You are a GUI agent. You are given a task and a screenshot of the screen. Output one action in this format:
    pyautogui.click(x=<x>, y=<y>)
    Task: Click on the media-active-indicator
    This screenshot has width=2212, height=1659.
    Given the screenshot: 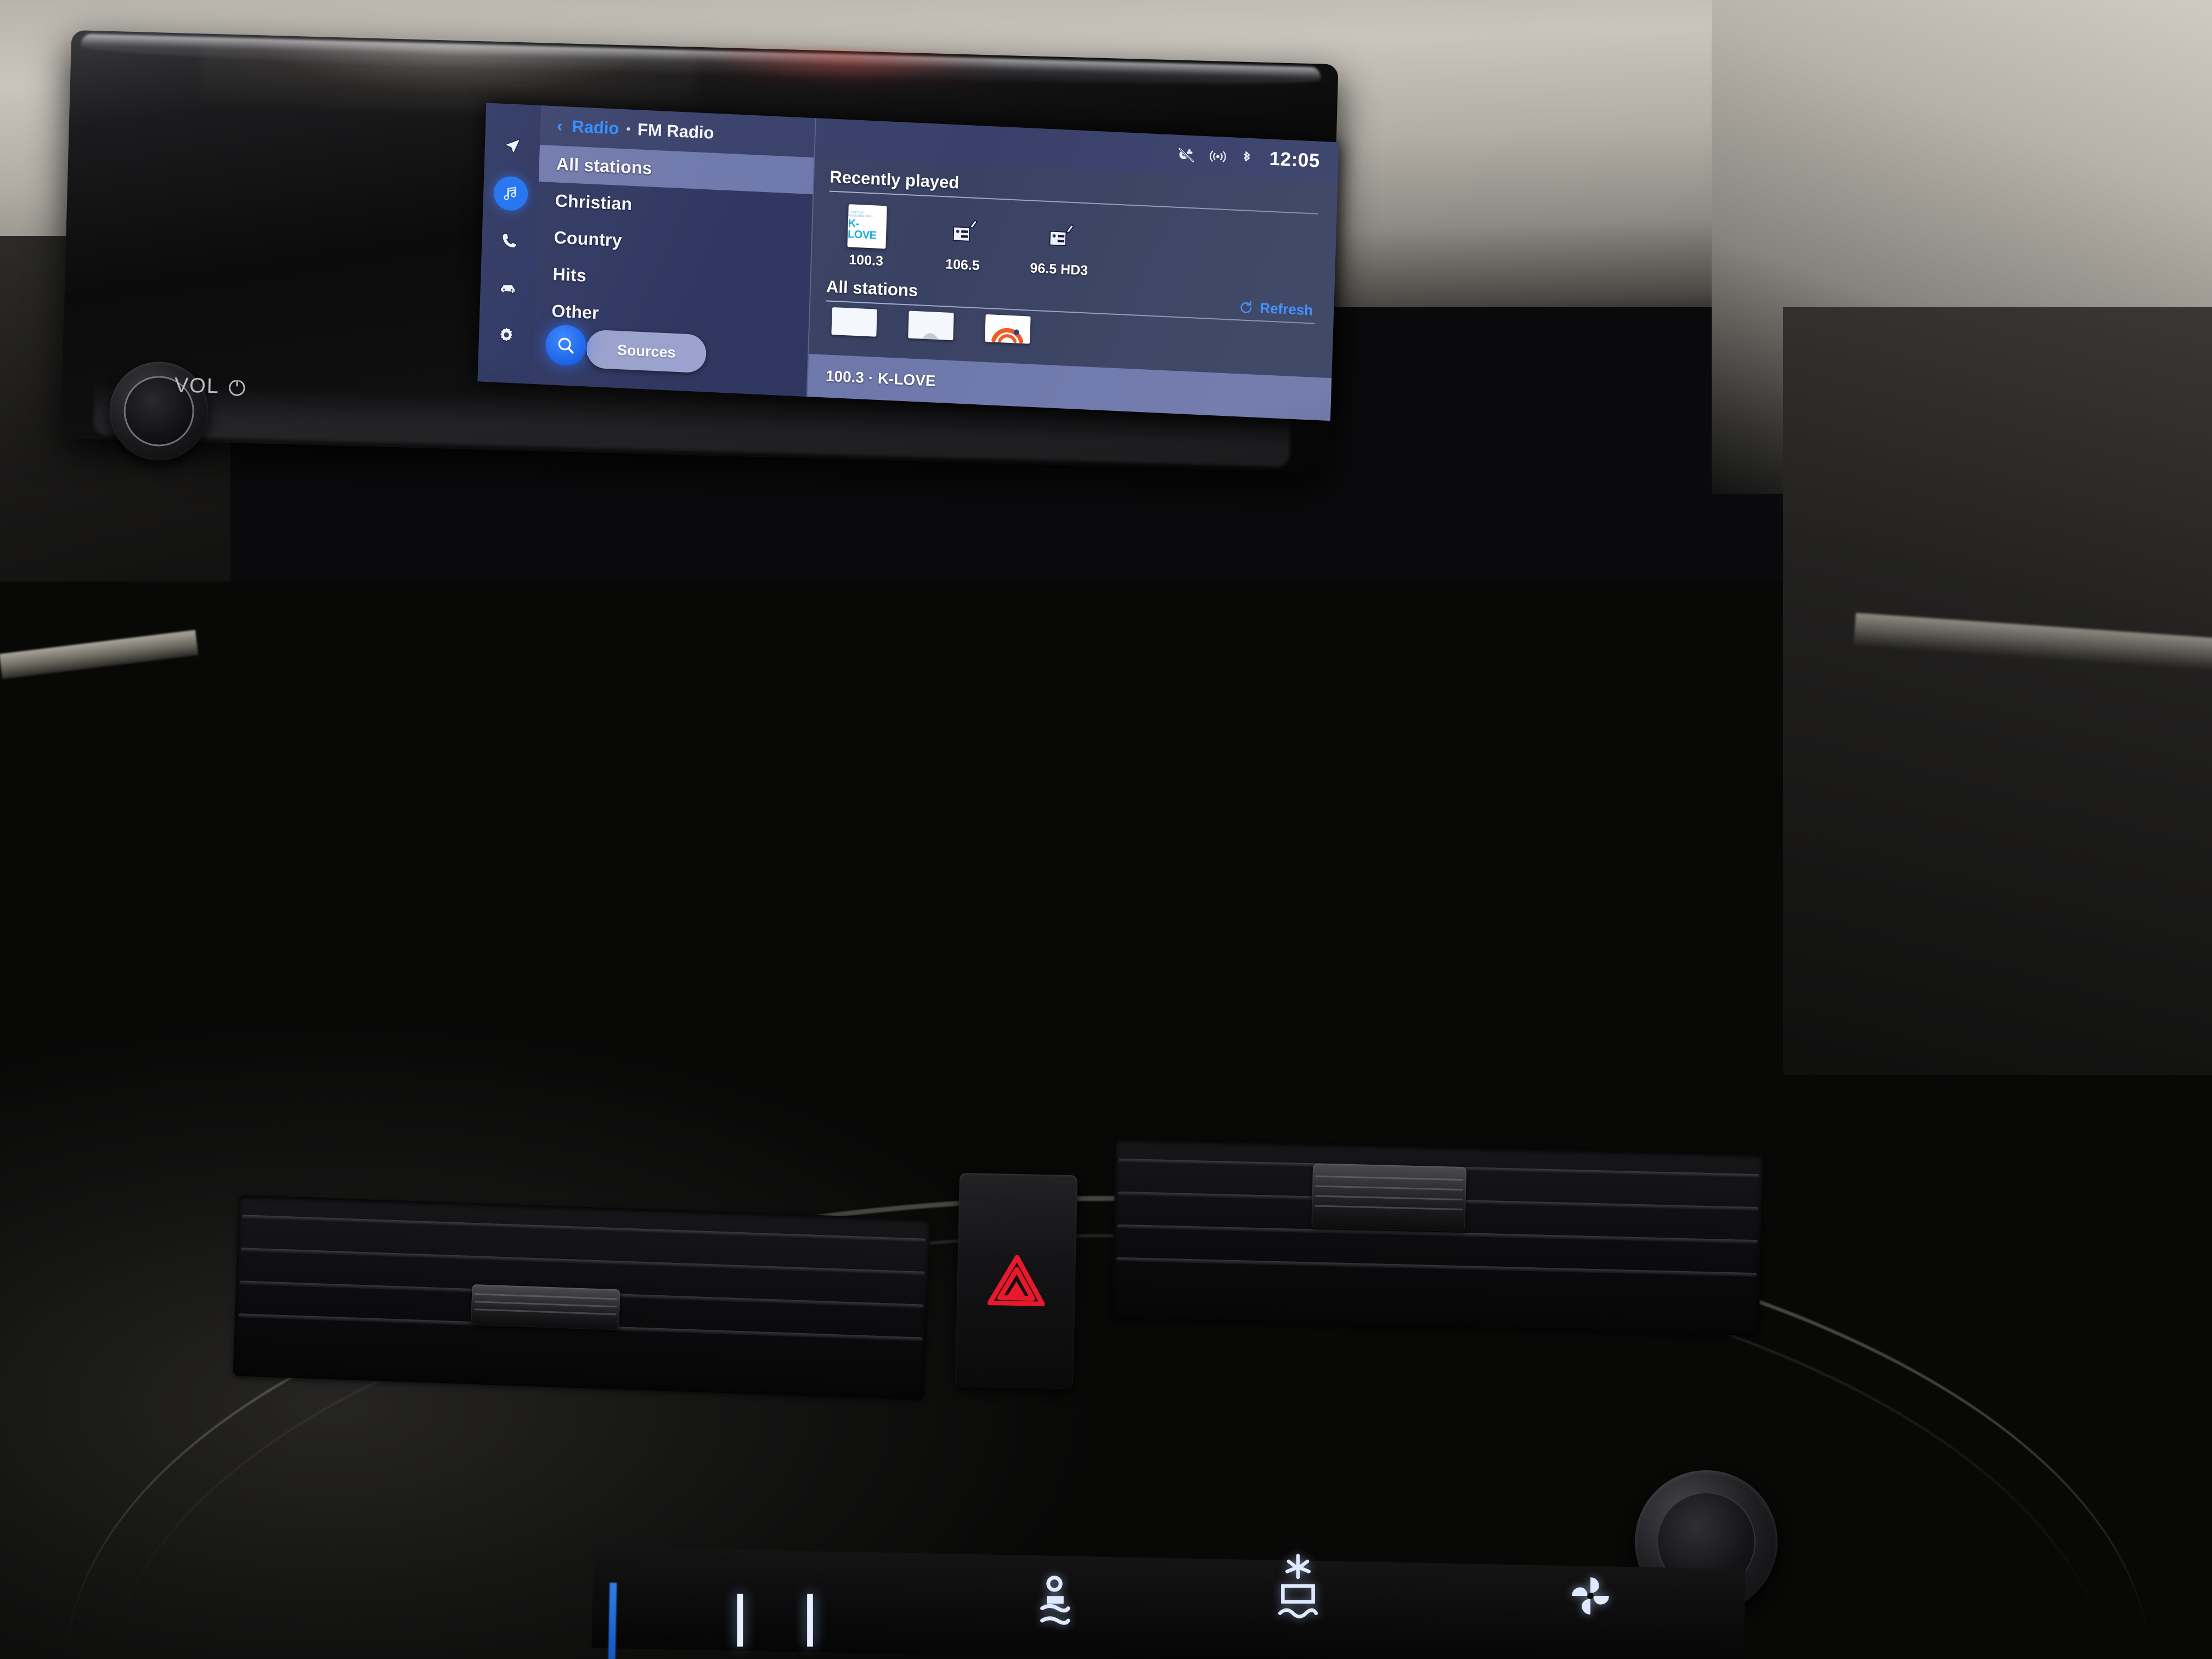 What is the action you would take?
    pyautogui.click(x=511, y=194)
    